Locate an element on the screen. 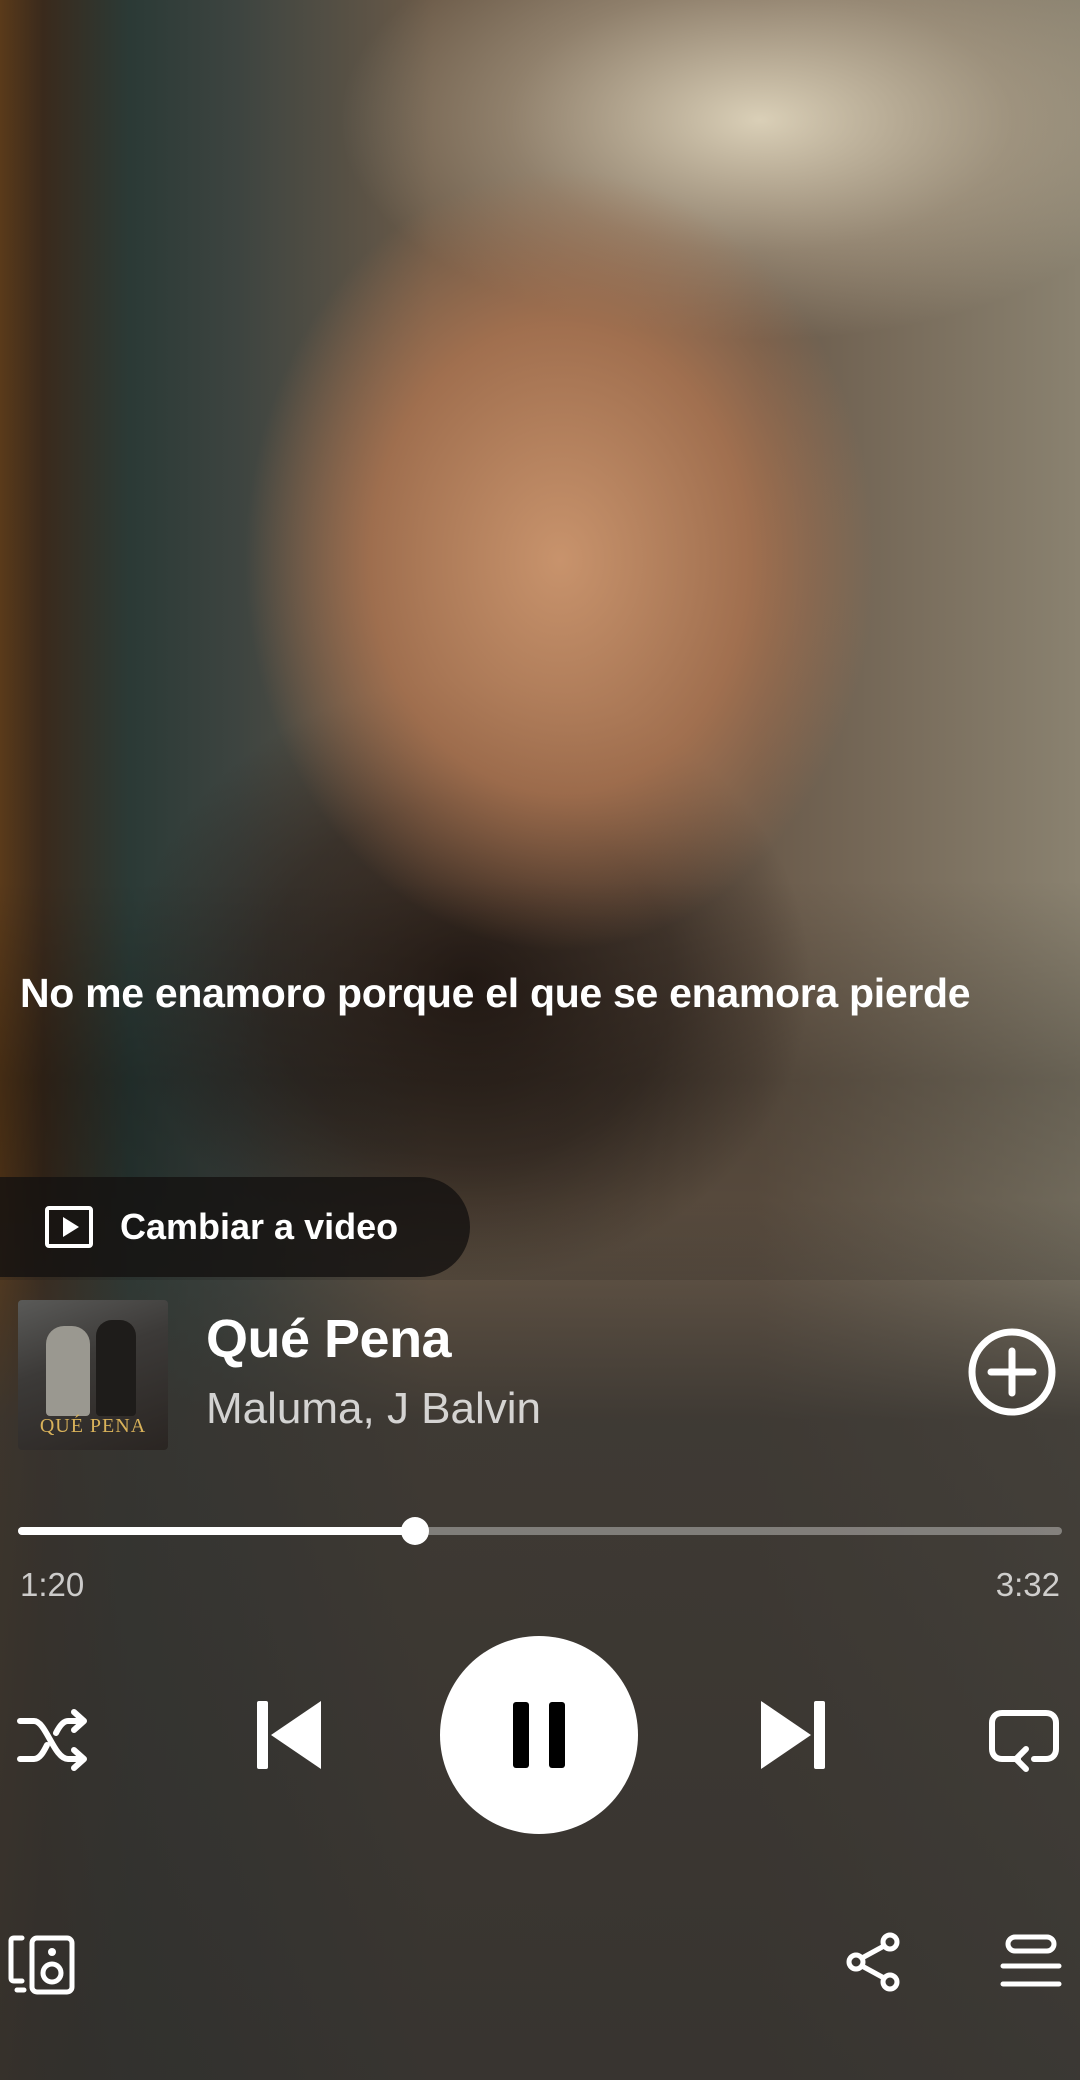 The height and width of the screenshot is (2080, 1080). album-cover-title: QUÉ PENA is located at coordinates (93, 1426).